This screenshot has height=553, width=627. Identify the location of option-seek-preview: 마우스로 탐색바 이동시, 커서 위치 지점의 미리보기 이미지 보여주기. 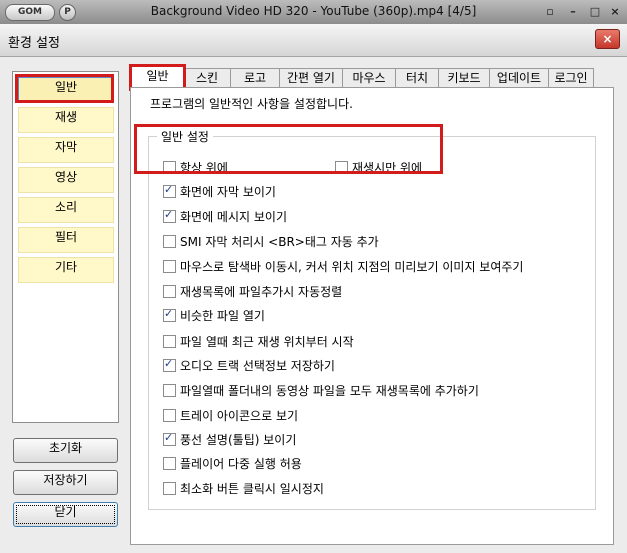
(343, 266).